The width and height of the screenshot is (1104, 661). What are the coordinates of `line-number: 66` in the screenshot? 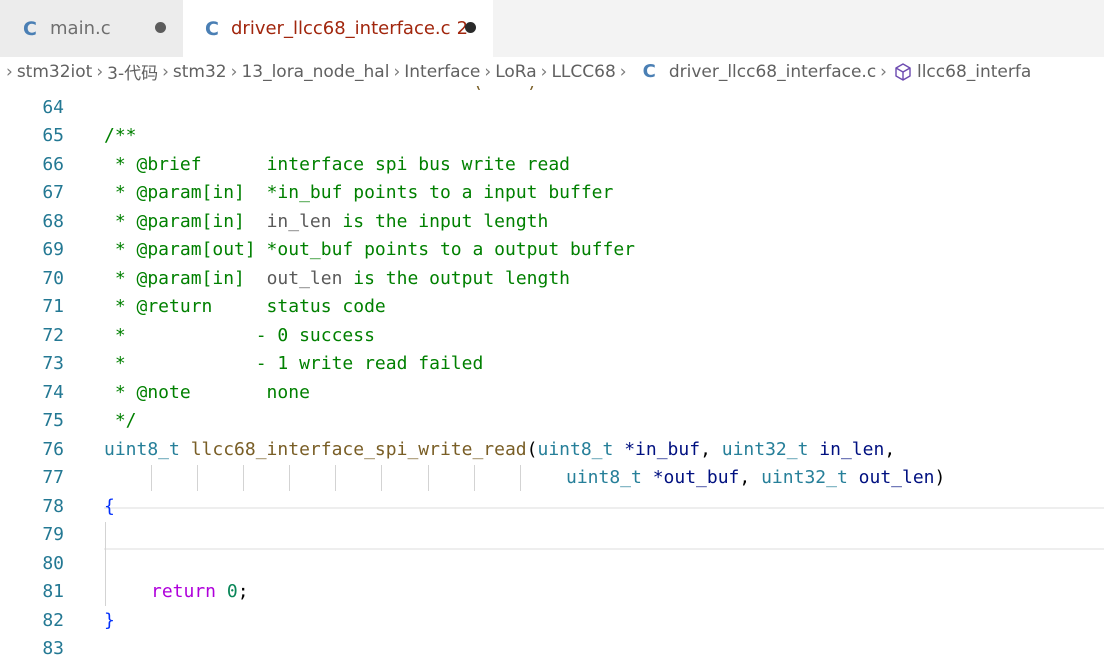 It's located at (53, 164).